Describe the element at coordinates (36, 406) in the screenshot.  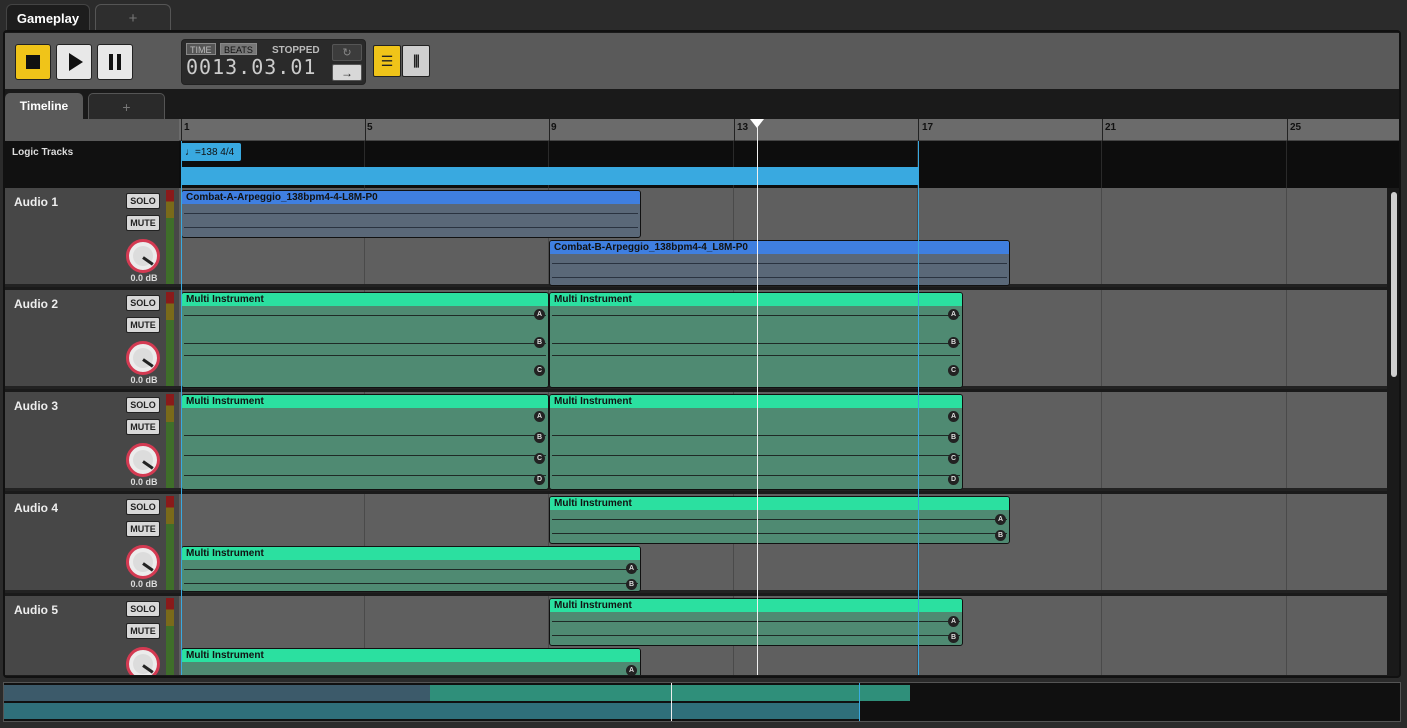
I see `track-name: Audio 3` at that location.